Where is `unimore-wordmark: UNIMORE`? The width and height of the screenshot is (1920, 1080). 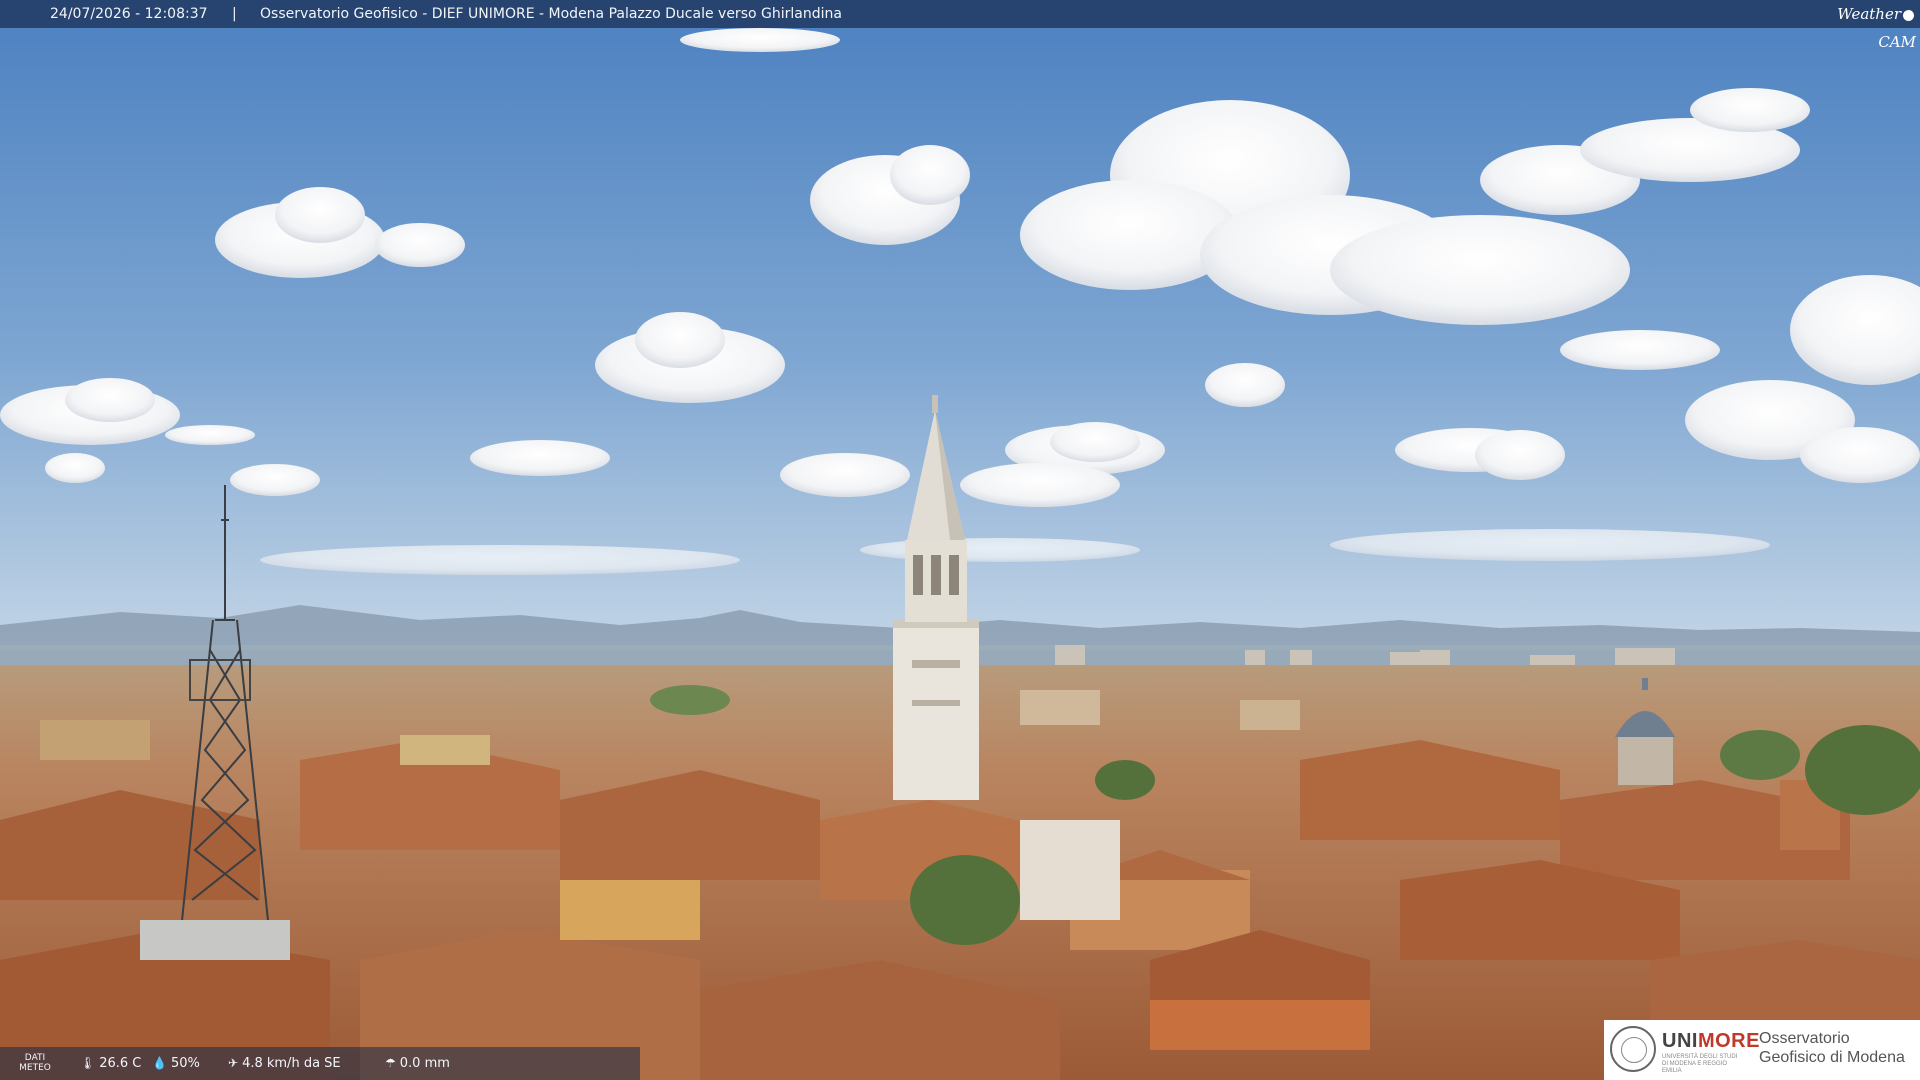 unimore-wordmark: UNIMORE is located at coordinates (1711, 1041).